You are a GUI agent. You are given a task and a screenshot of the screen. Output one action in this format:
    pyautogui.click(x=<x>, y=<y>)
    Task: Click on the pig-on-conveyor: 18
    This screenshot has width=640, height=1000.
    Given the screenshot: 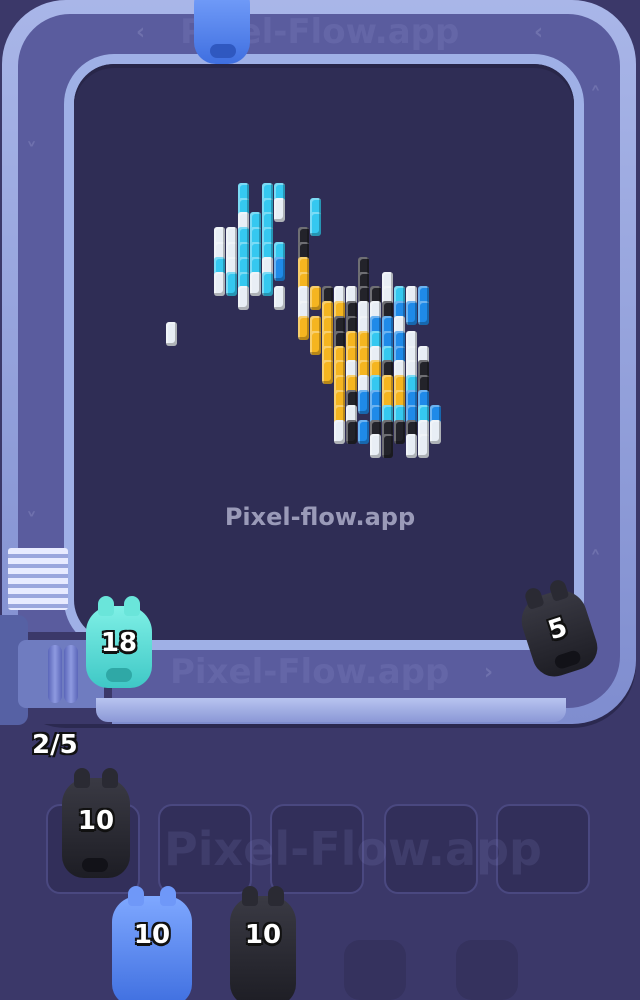 What is the action you would take?
    pyautogui.click(x=119, y=642)
    